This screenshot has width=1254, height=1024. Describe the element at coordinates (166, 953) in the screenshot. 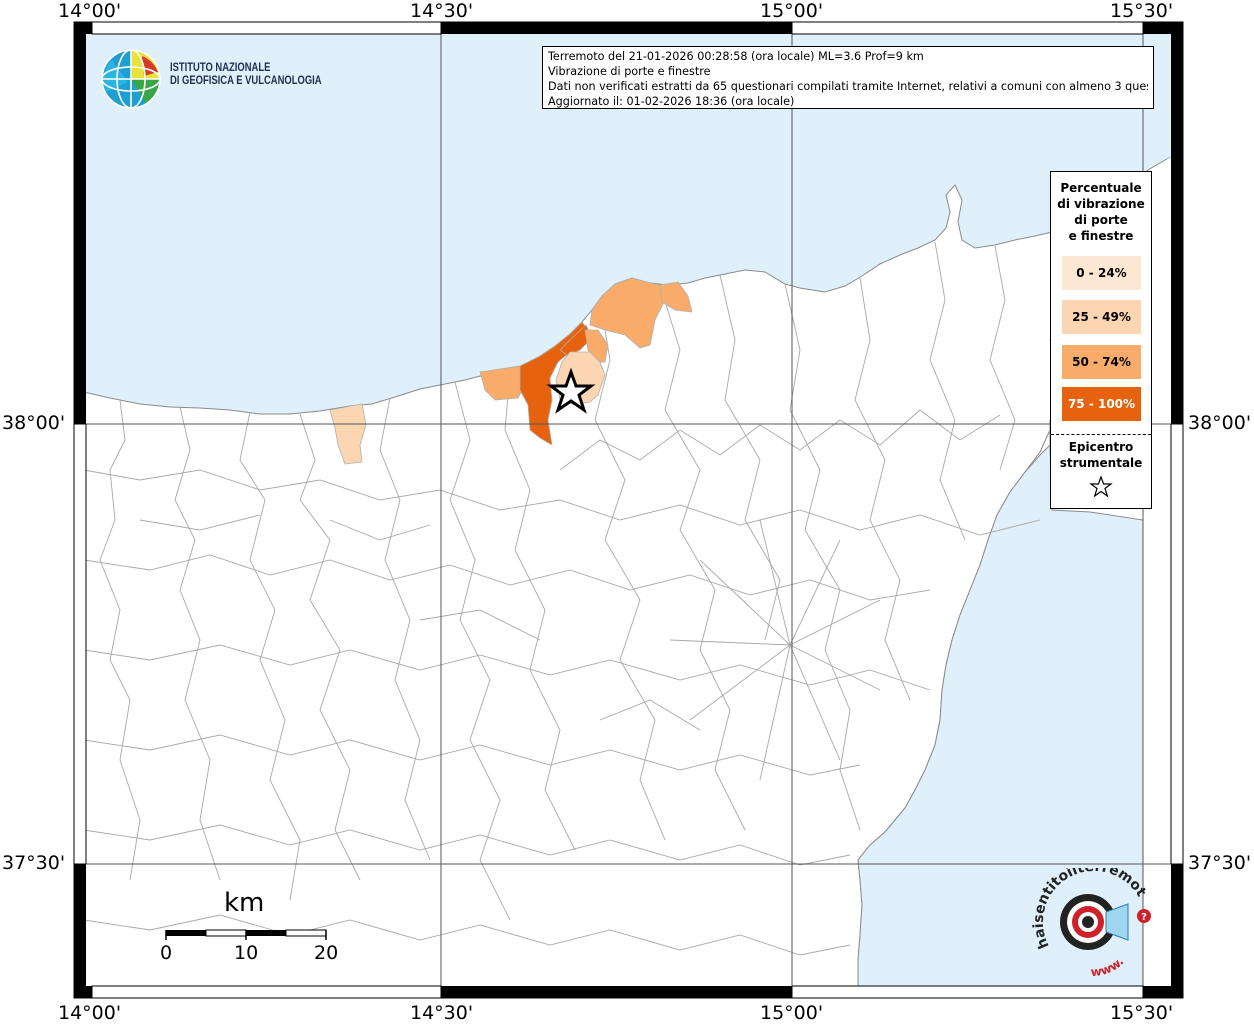

I see `scale-label-0: 0` at that location.